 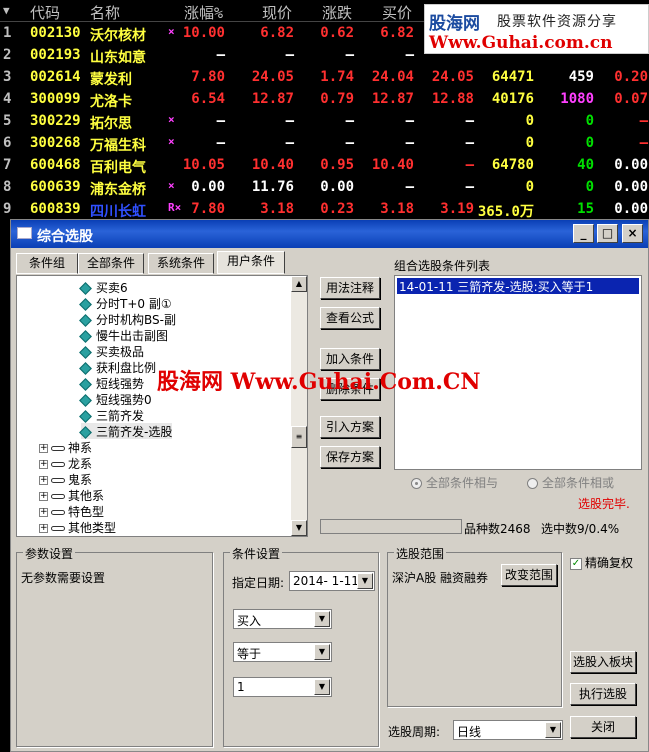 What do you see at coordinates (125, 303) in the screenshot?
I see `tree-leaf: 分时T+0 副①` at bounding box center [125, 303].